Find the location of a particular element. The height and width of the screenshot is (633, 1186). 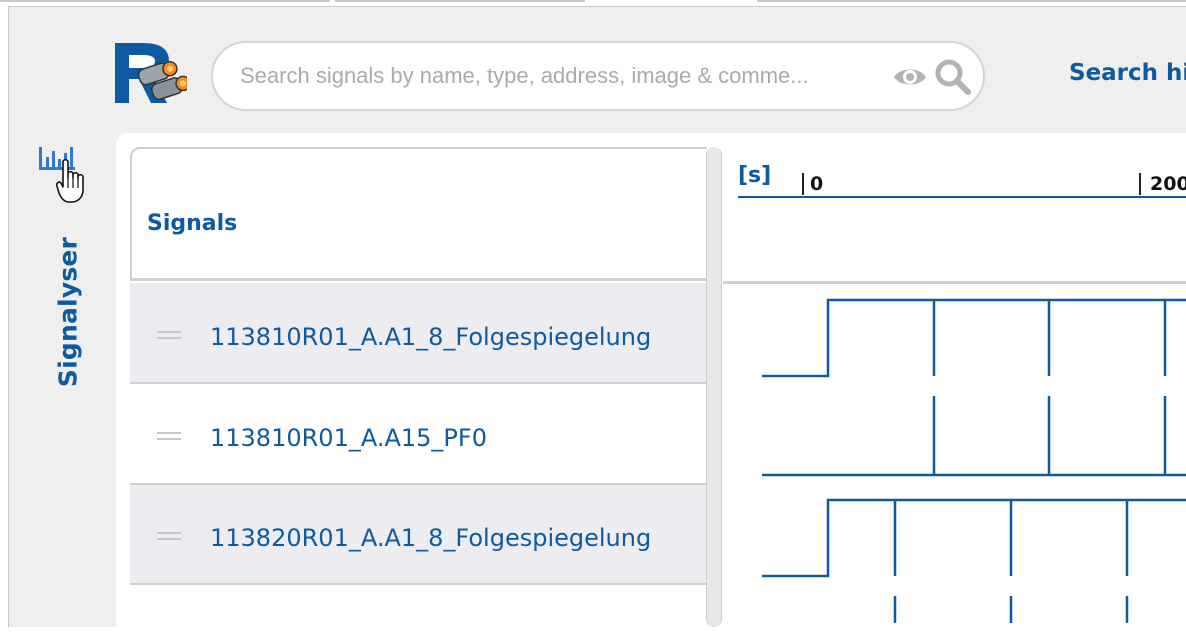

timeline-header is located at coordinates (954, 215).